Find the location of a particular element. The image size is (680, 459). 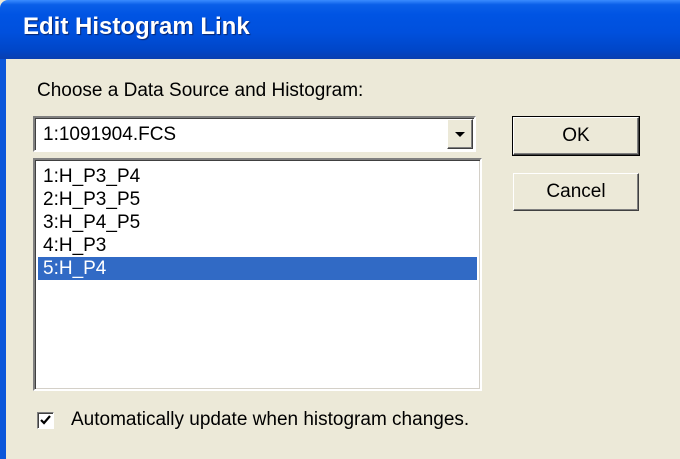

data-source-dropdown: 1:1091904.FCS is located at coordinates (254, 134).